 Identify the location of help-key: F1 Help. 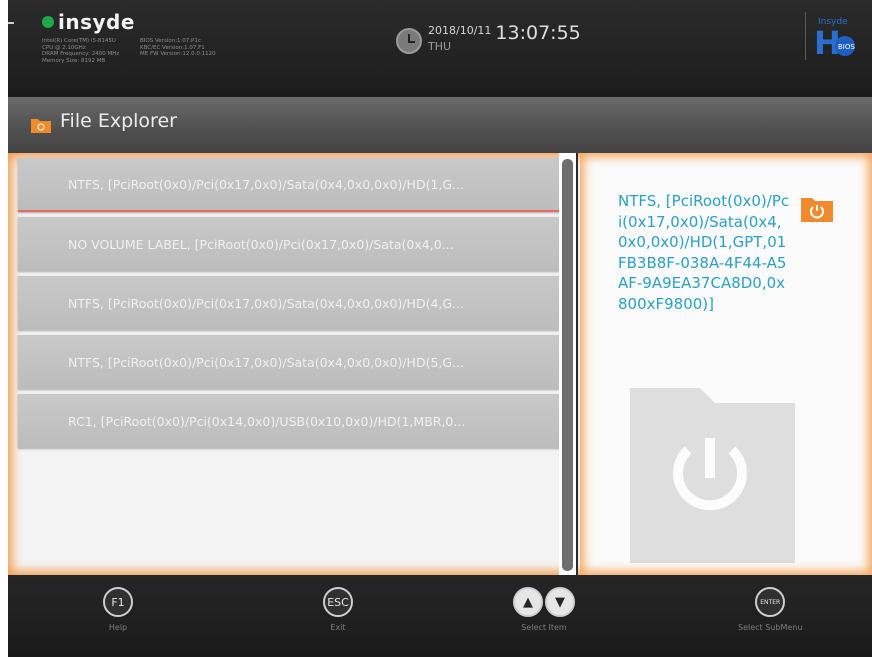
(118, 609).